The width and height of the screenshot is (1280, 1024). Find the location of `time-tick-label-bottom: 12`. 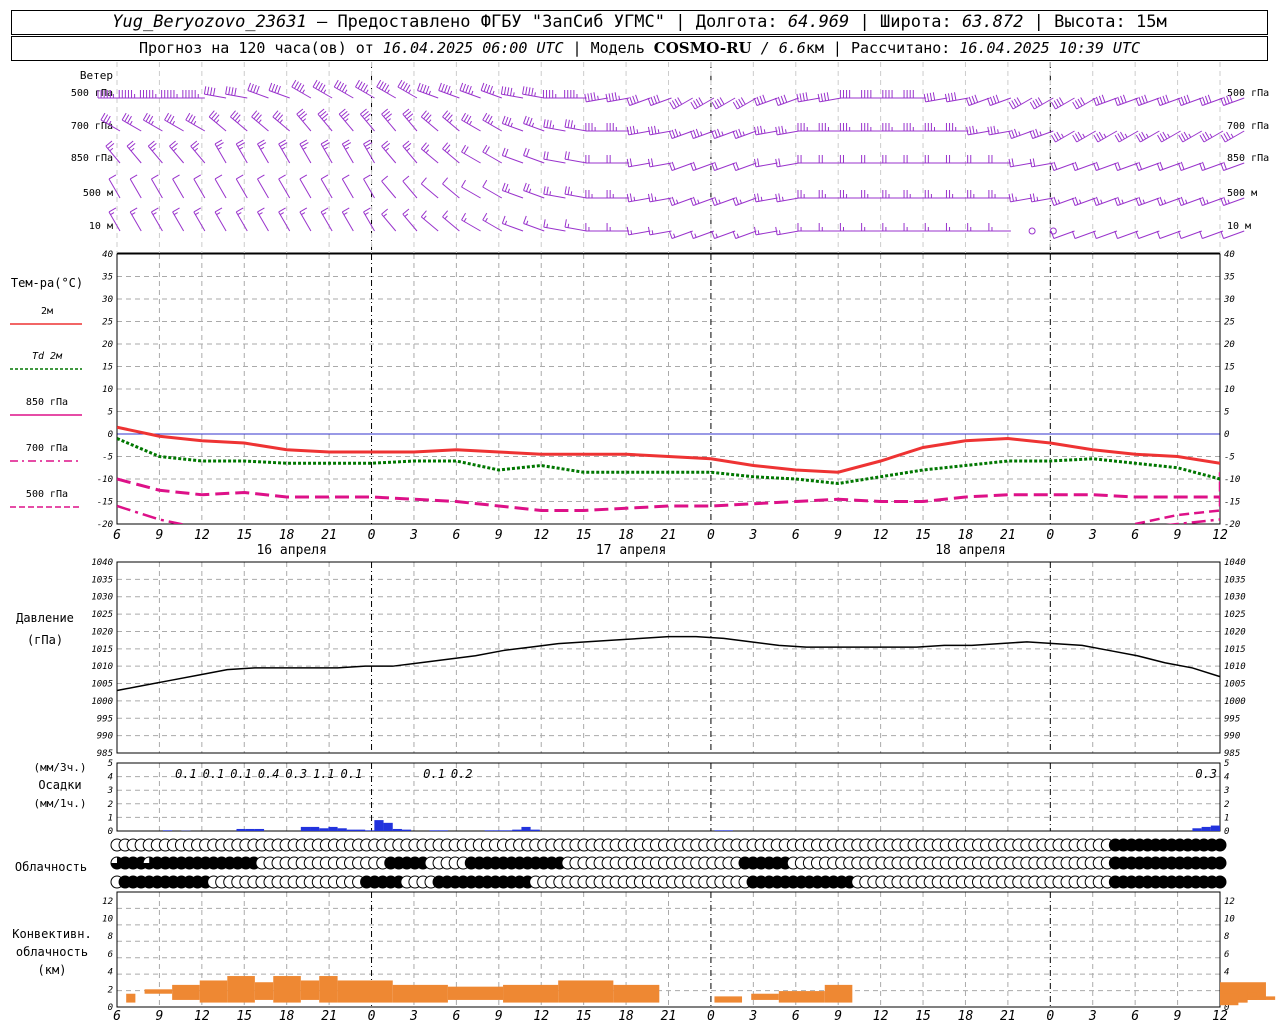

time-tick-label-bottom: 12 is located at coordinates (541, 1016).